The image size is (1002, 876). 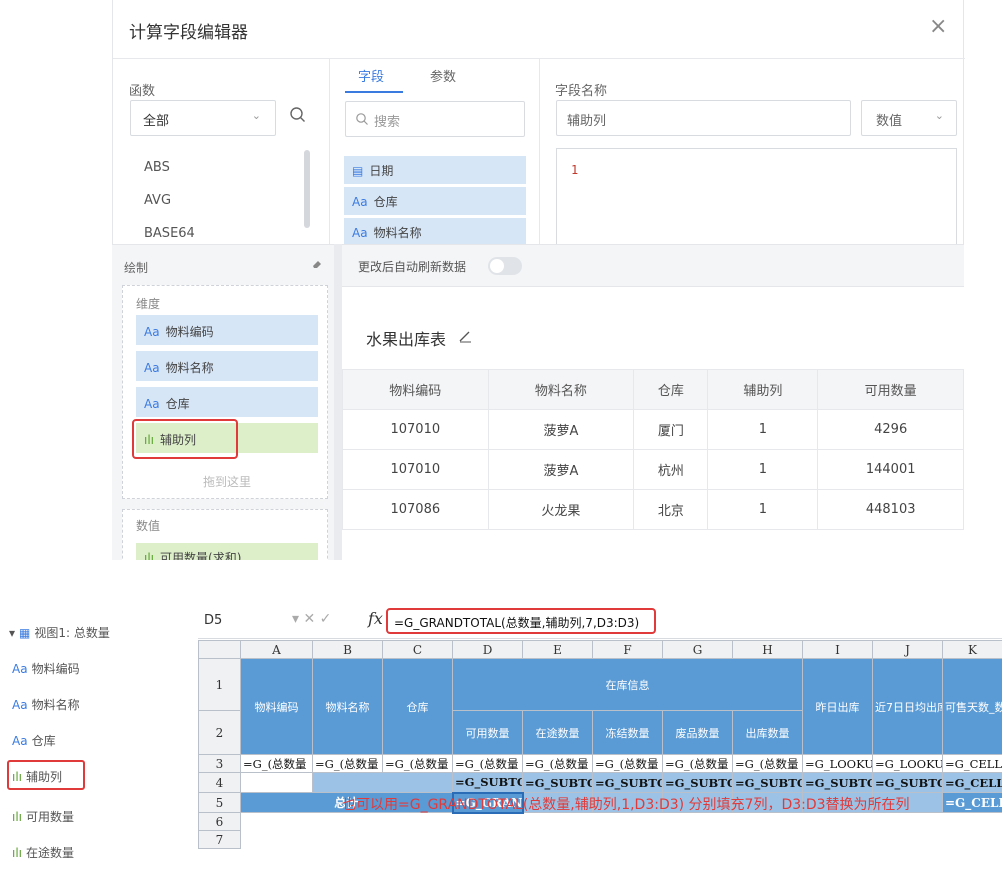 What do you see at coordinates (443, 75) in the screenshot?
I see `tab-params: 参数` at bounding box center [443, 75].